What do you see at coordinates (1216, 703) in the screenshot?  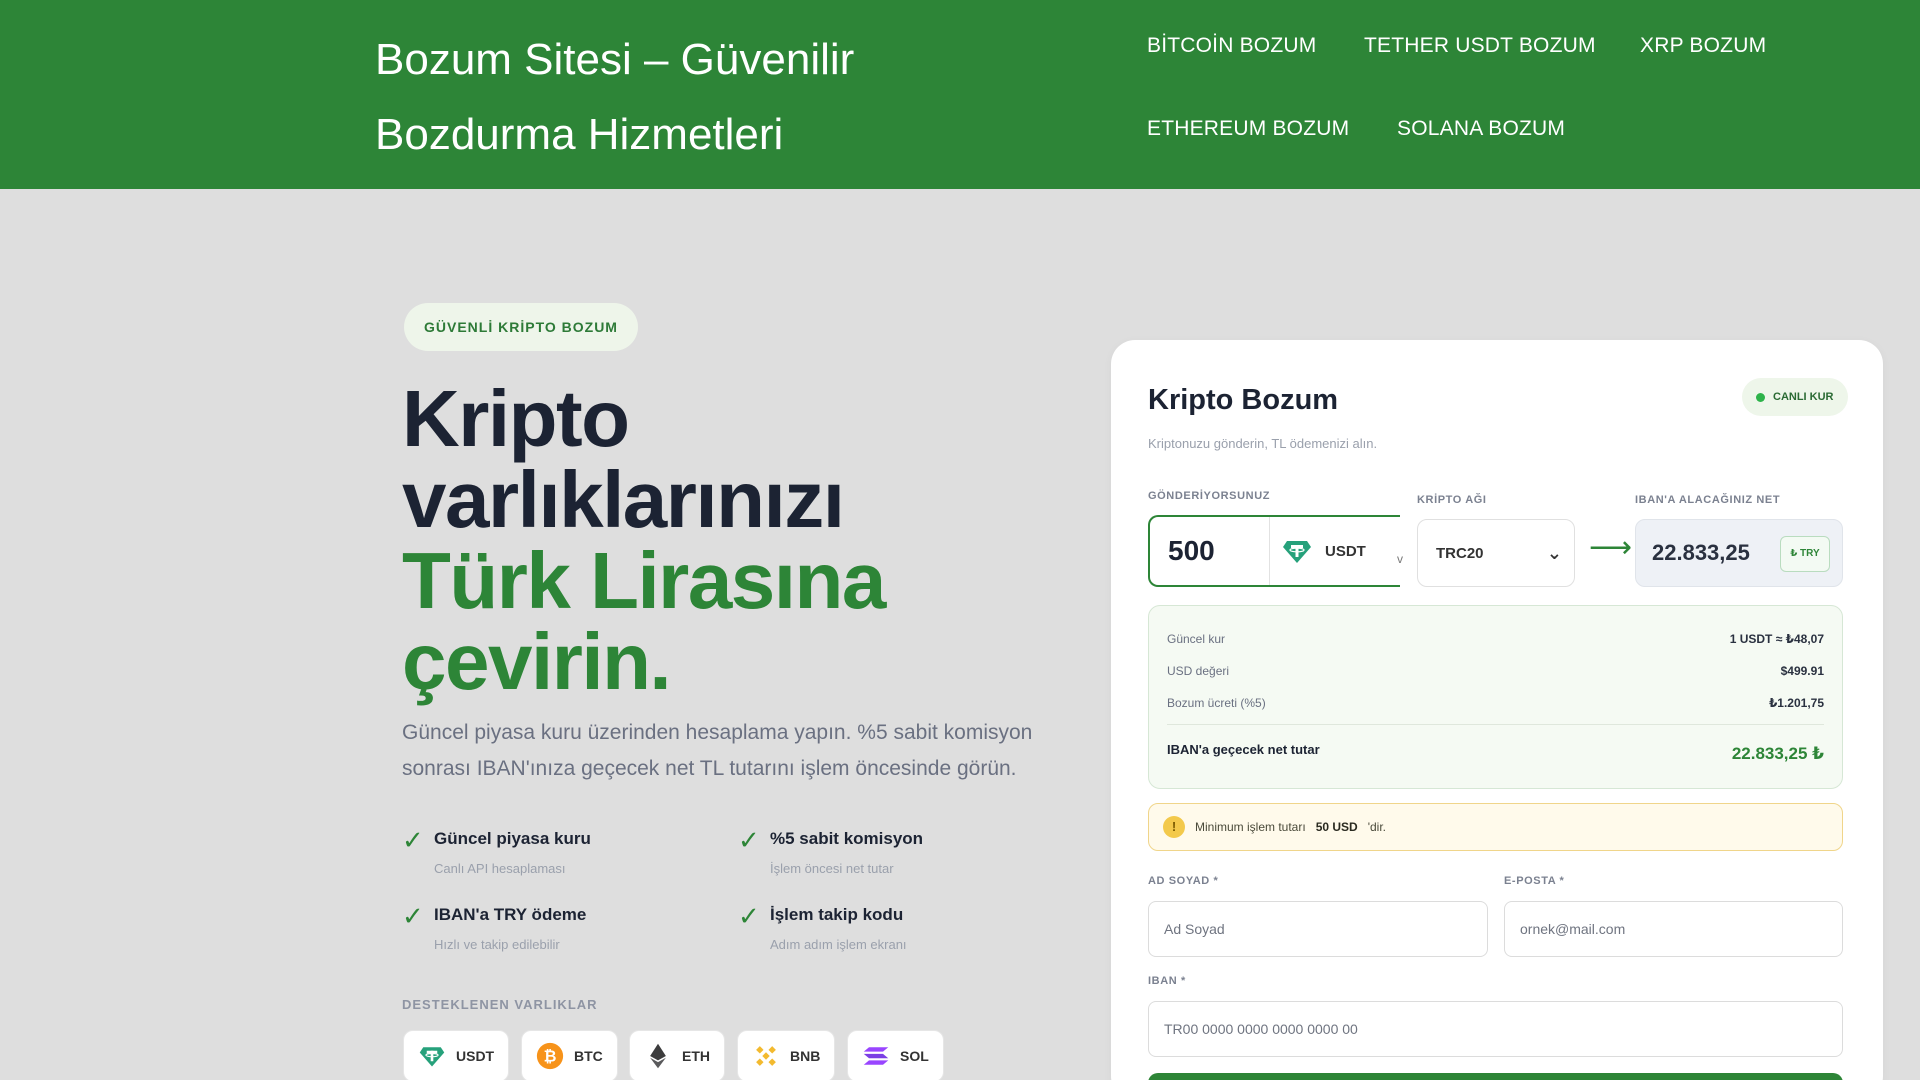 I see `summary-row-label: Bozum ücreti (%5)` at bounding box center [1216, 703].